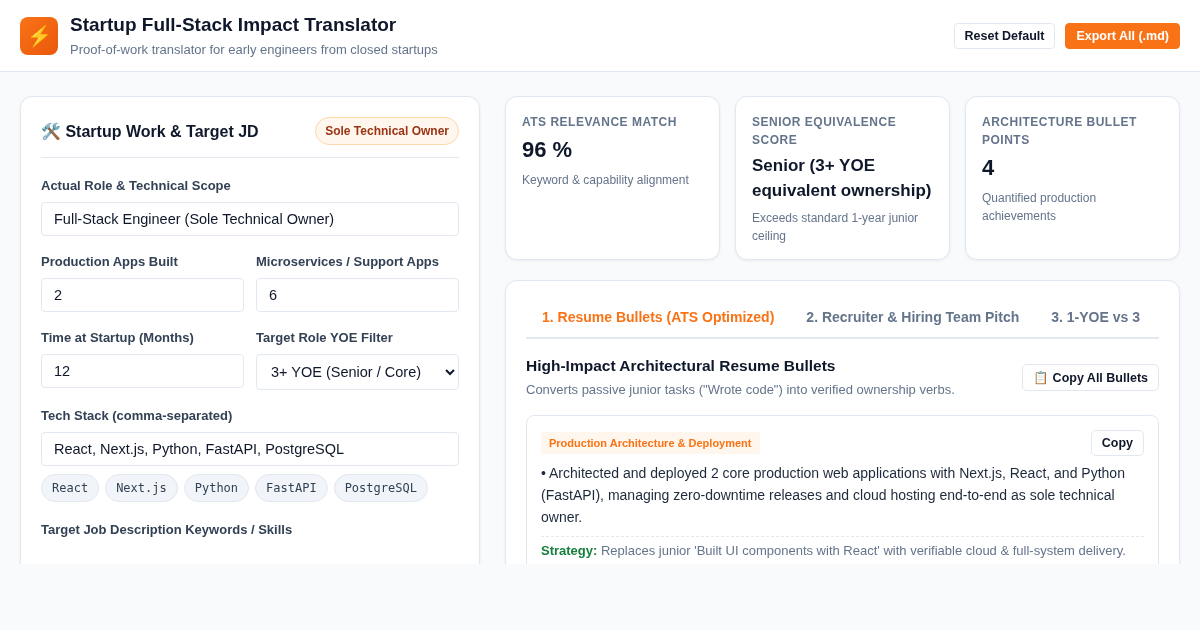 This screenshot has width=1200, height=630. I want to click on tab: 3. 1-YOE vs 3, so click(1095, 317).